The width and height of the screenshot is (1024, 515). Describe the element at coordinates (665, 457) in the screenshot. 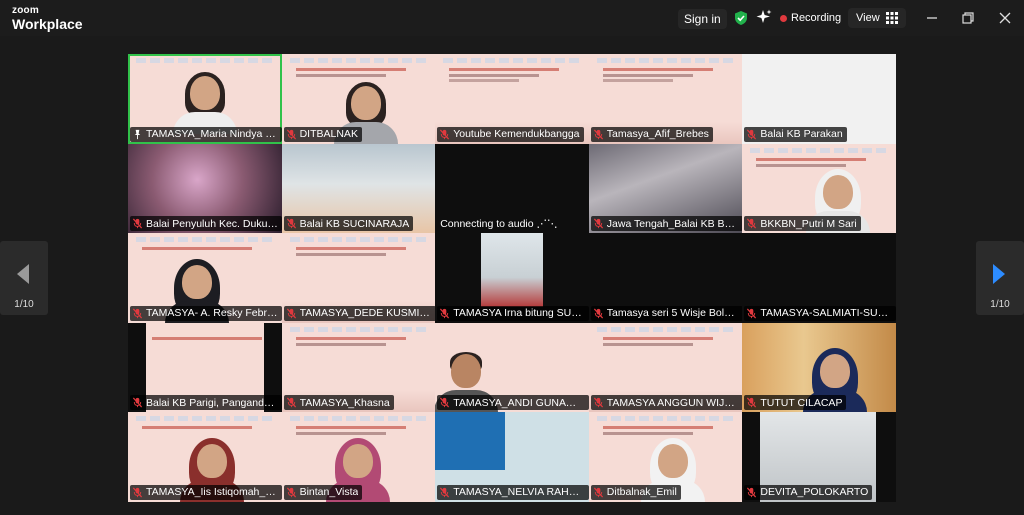

I see `video-tile: Ditbalnak_Emil` at that location.